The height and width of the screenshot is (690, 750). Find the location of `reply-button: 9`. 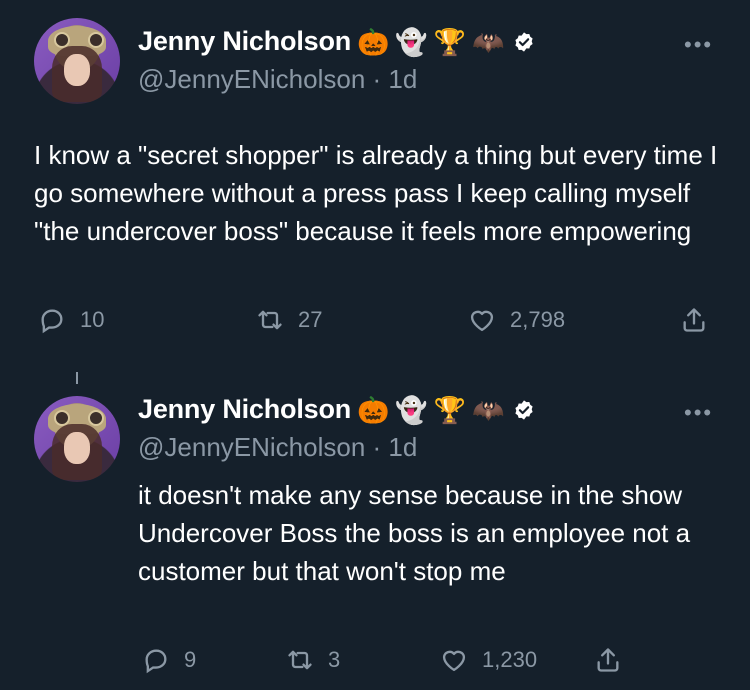

reply-button: 9 is located at coordinates (169, 660).